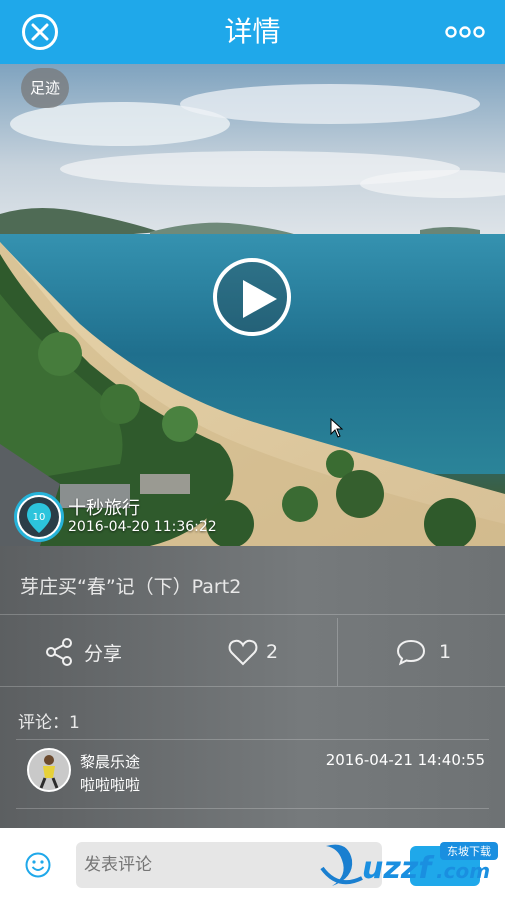 This screenshot has width=505, height=900. What do you see at coordinates (469, 851) in the screenshot?
I see `svg-text: 东坡下载` at bounding box center [469, 851].